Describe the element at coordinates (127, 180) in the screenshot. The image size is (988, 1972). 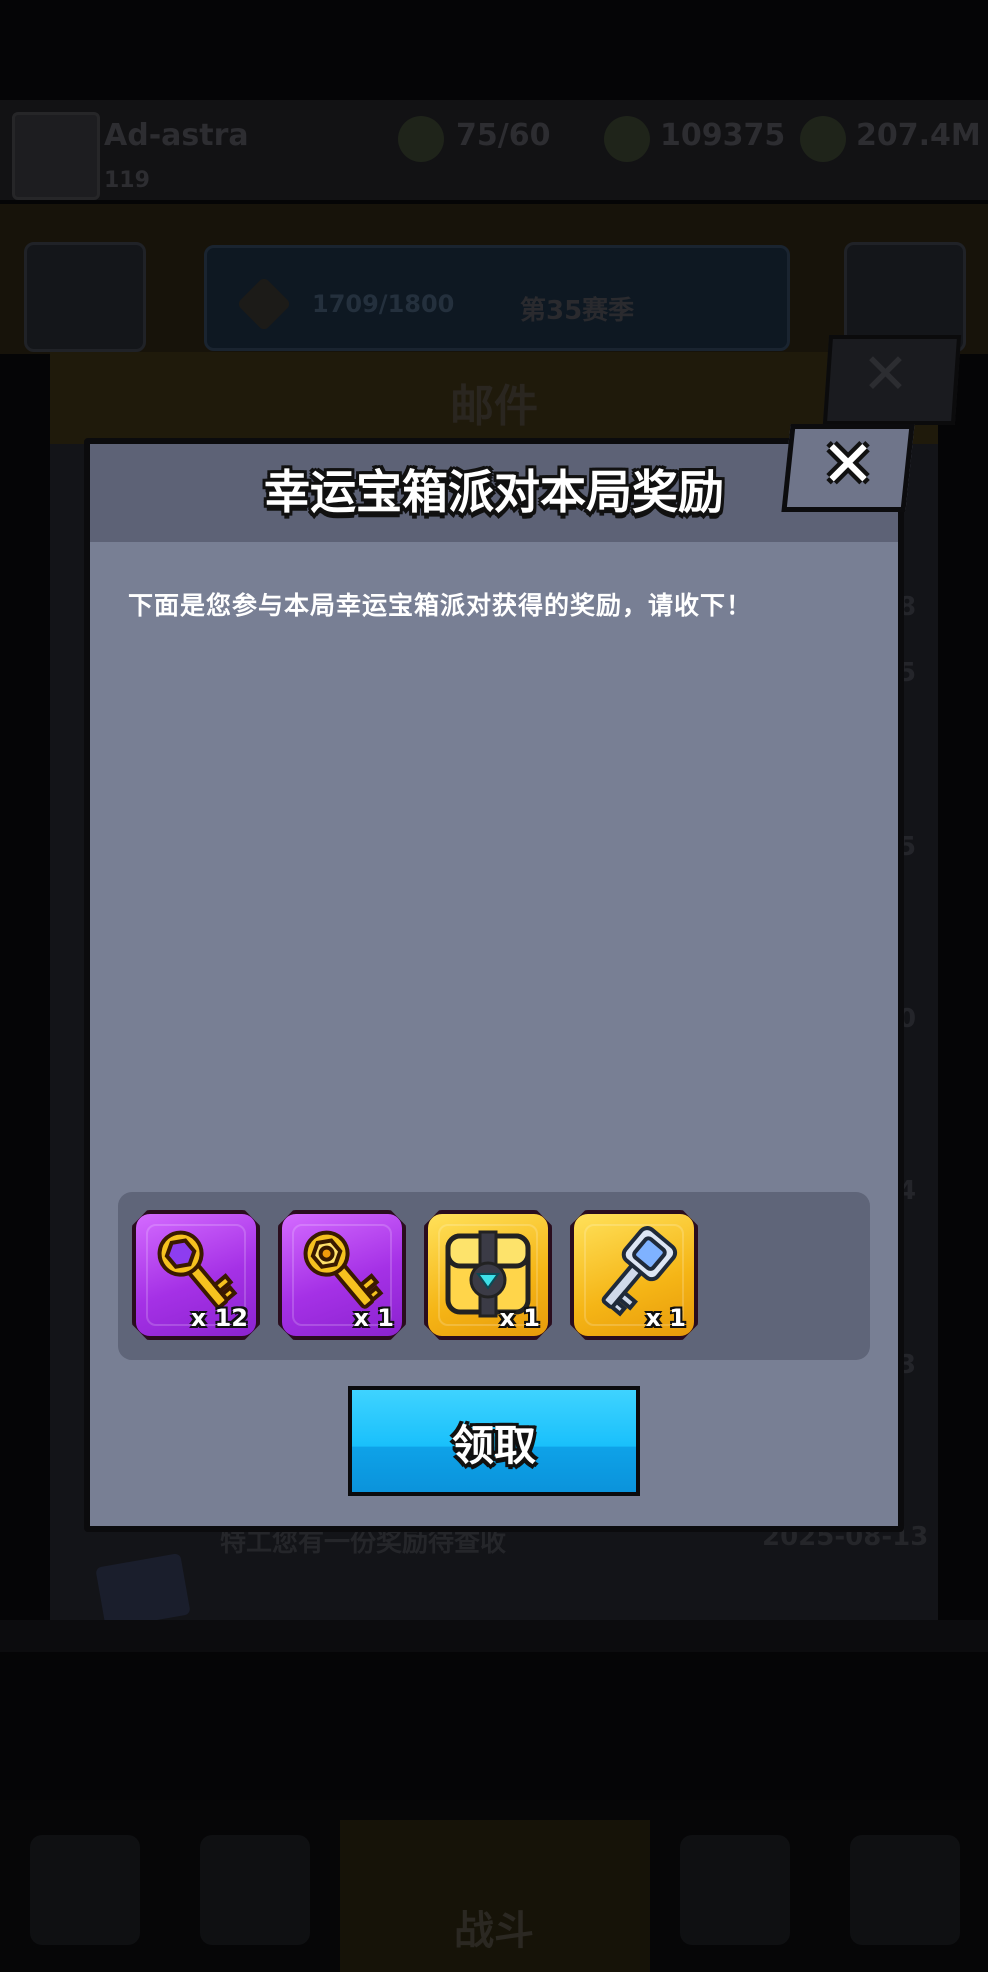
I see `player-level: 119` at that location.